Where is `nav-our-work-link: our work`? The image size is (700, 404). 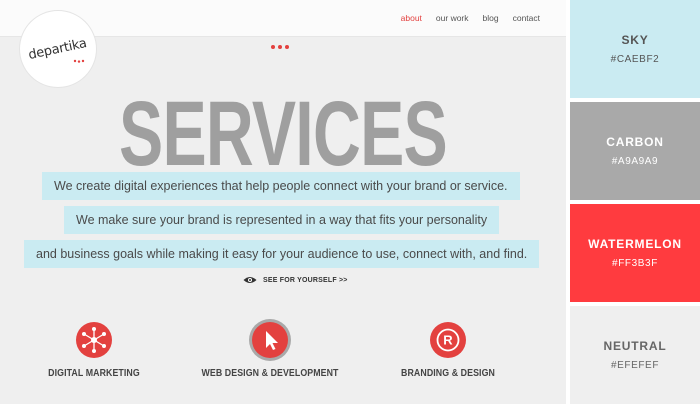 nav-our-work-link: our work is located at coordinates (452, 18).